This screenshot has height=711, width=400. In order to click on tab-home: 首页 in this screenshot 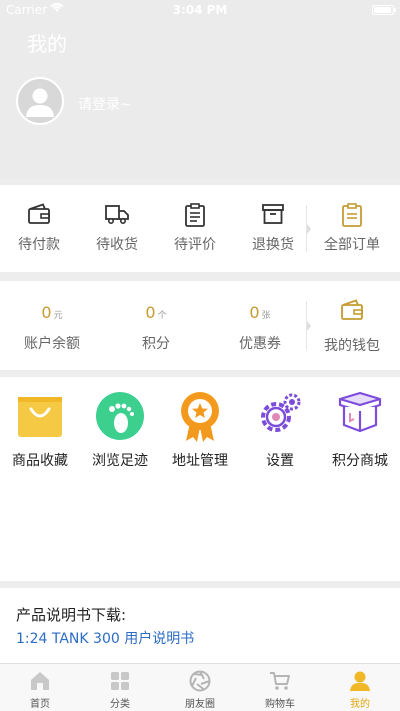, I will do `click(40, 687)`.